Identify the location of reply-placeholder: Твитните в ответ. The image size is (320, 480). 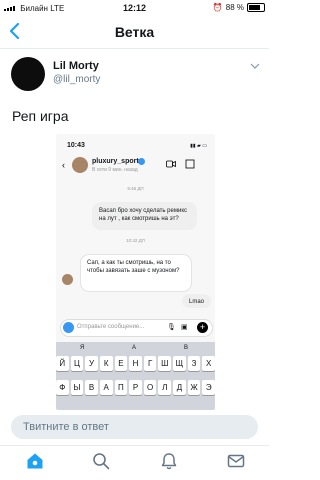
(66, 427).